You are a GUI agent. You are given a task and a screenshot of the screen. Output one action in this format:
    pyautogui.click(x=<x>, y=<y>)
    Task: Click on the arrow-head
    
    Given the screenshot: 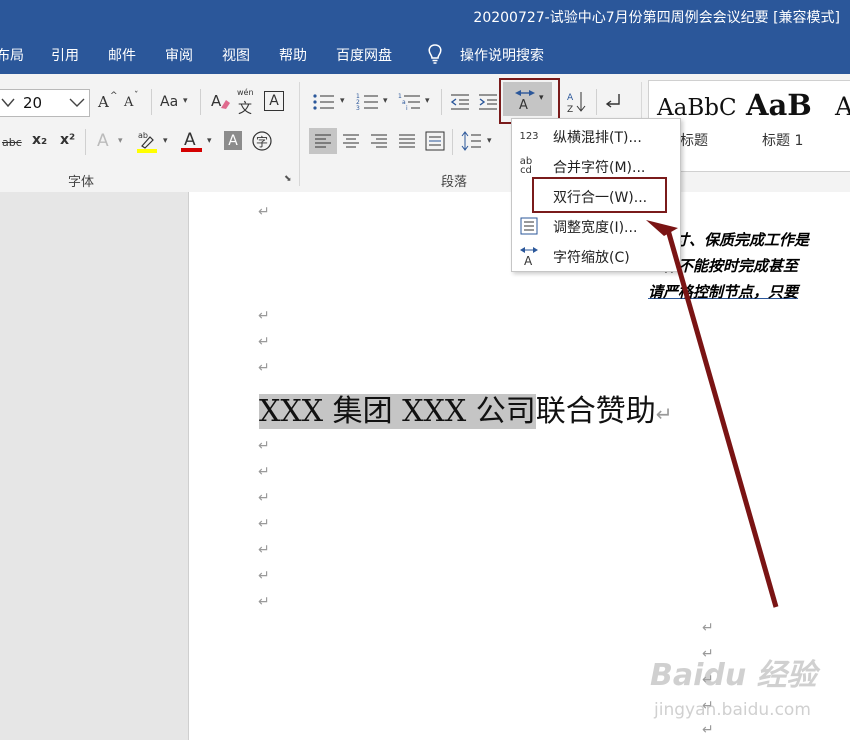 What is the action you would take?
    pyautogui.click(x=662, y=228)
    